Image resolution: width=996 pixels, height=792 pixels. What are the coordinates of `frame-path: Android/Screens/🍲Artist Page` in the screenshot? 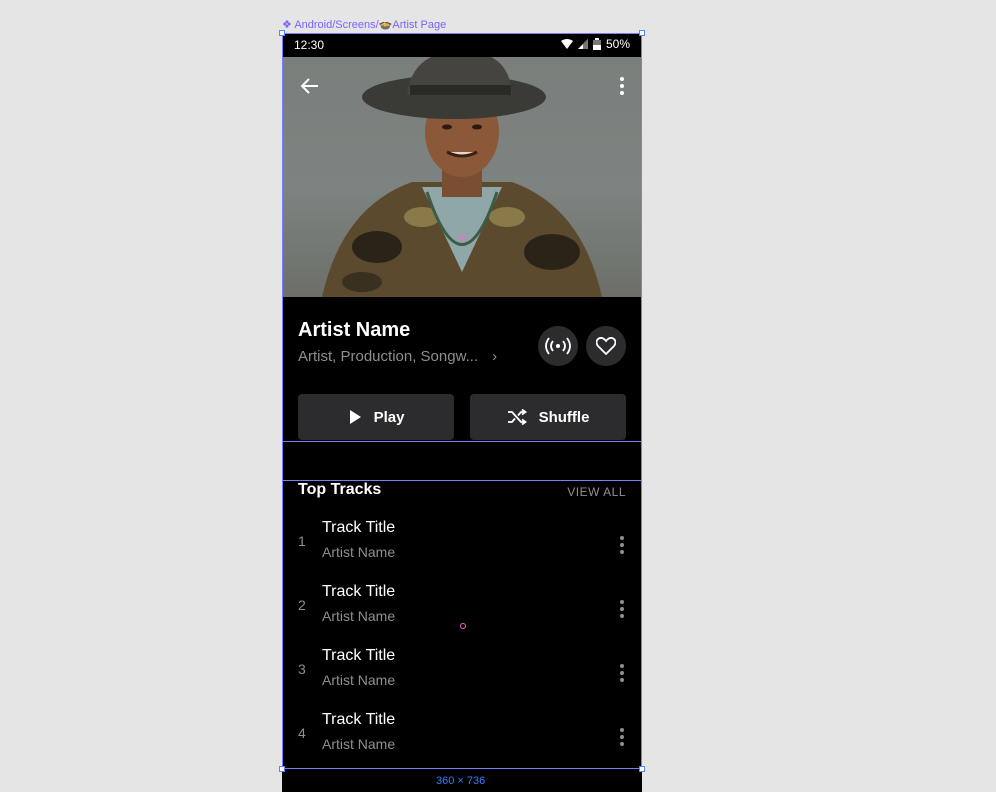 It's located at (370, 25).